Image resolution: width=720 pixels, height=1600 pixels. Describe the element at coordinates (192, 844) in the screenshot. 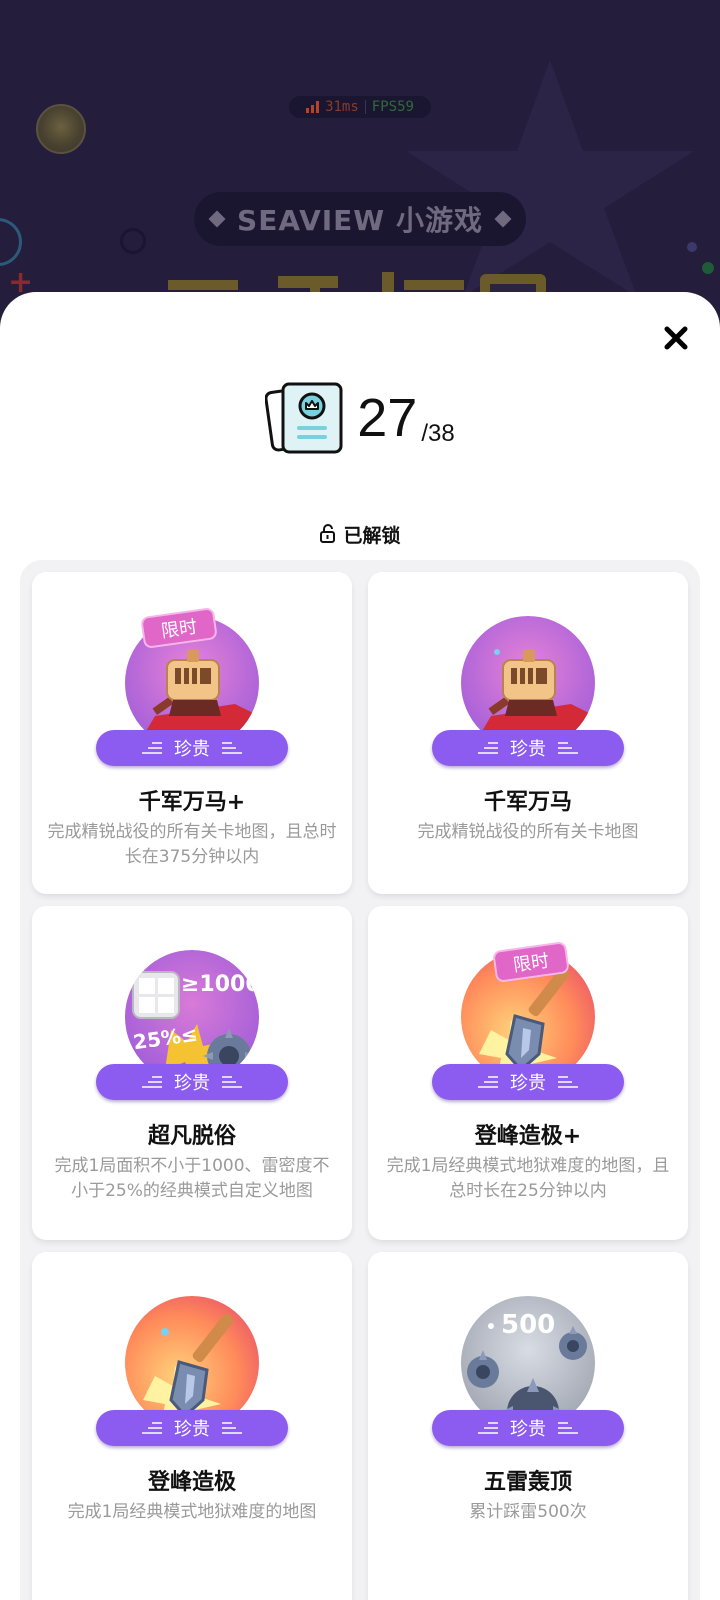

I see `achievement-description: 完成精锐战役的所有关卡地图，且总时长在375分钟以内` at that location.